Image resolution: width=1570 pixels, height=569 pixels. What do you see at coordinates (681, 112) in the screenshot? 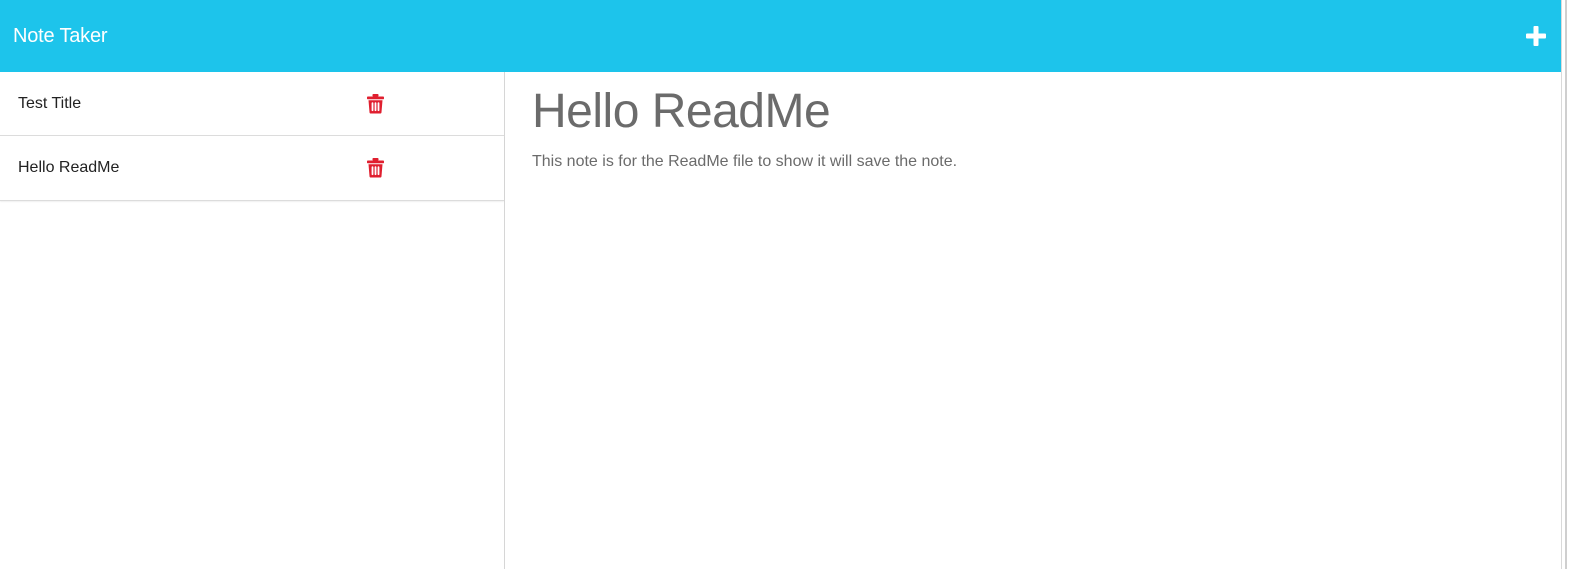
I see `note-title-field: Hello ReadMe` at bounding box center [681, 112].